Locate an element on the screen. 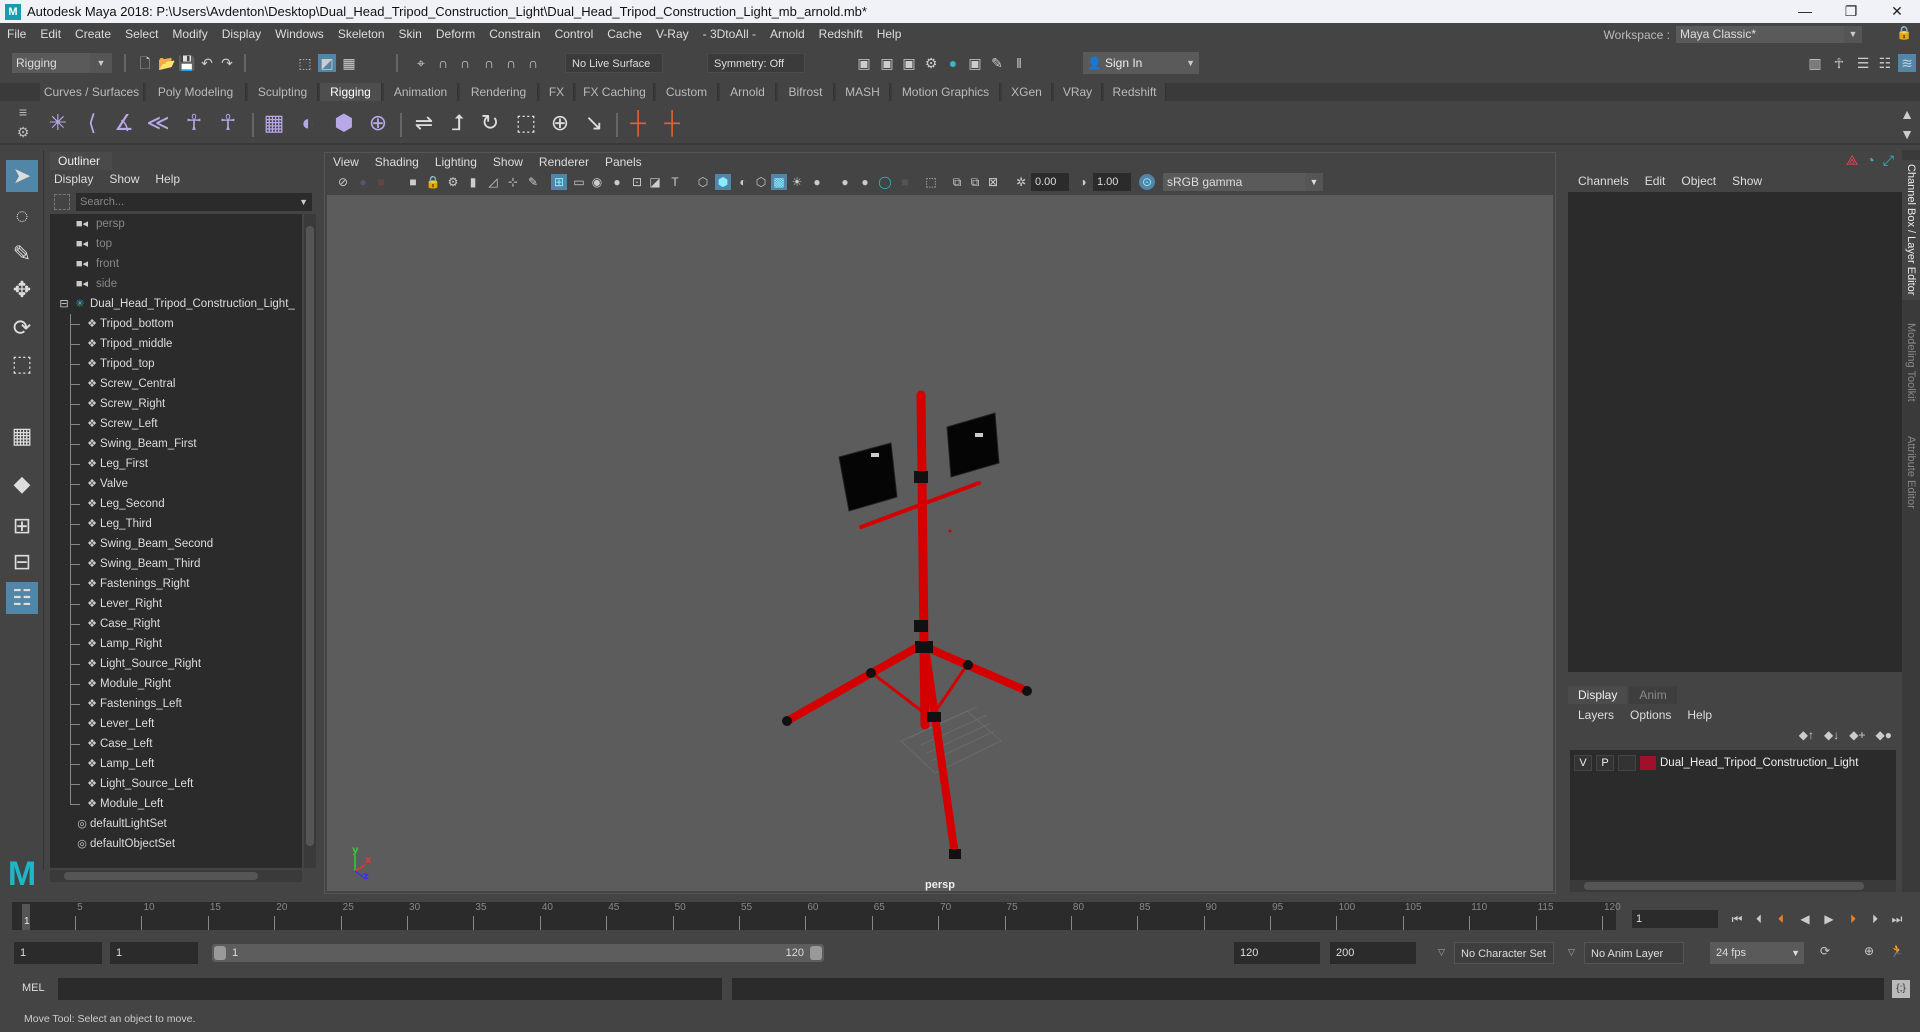 This screenshot has width=1920, height=1032. tab-vray: VRay is located at coordinates (1078, 92).